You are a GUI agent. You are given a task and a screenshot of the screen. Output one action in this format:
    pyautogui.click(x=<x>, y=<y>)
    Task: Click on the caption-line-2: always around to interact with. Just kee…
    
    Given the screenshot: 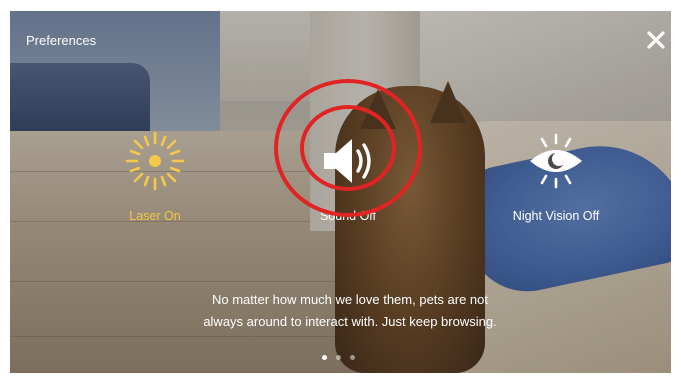 What is the action you would take?
    pyautogui.click(x=350, y=321)
    